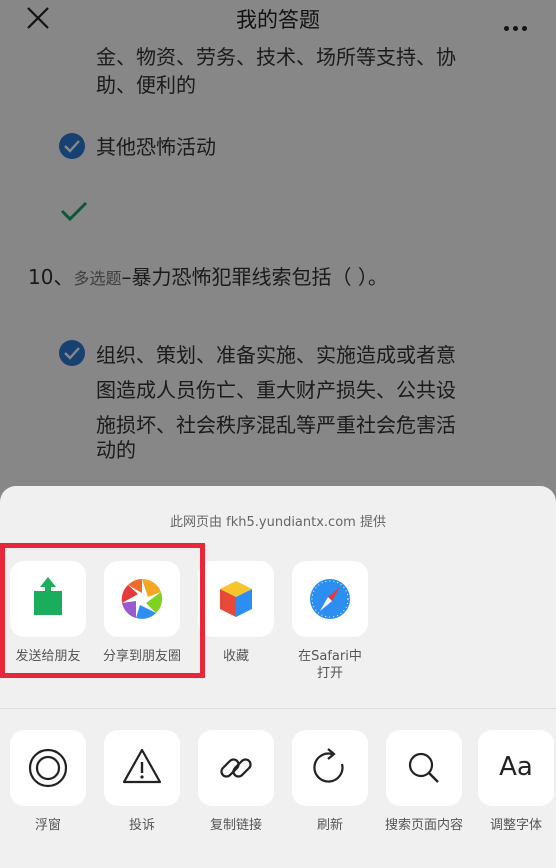 This screenshot has height=868, width=556. Describe the element at coordinates (330, 656) in the screenshot. I see `safari-label-line1: 在Safari中` at that location.